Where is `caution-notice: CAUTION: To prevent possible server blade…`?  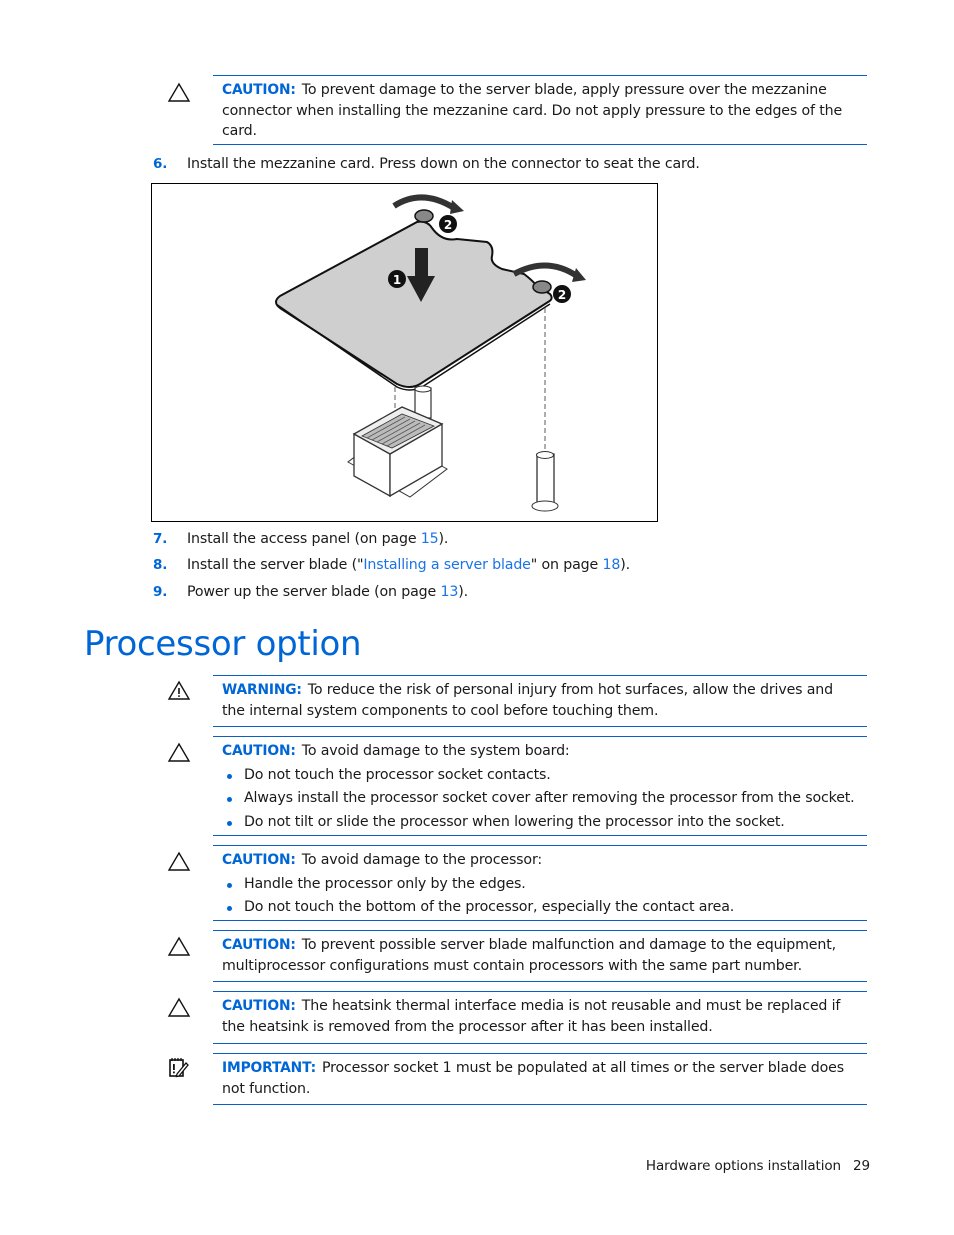
caution-notice: CAUTION: To prevent possible server blade… is located at coordinates (540, 956).